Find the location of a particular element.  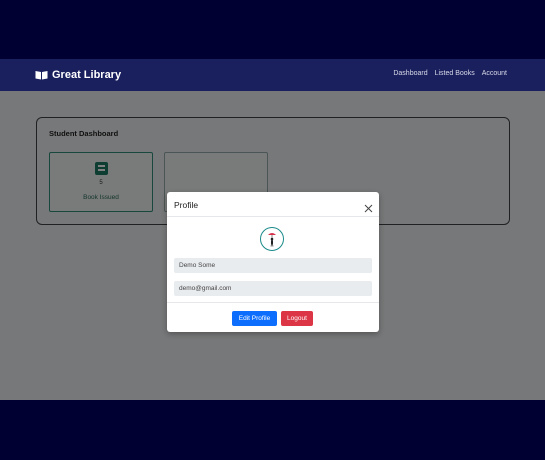

nav-link-account: Account is located at coordinates (494, 73).